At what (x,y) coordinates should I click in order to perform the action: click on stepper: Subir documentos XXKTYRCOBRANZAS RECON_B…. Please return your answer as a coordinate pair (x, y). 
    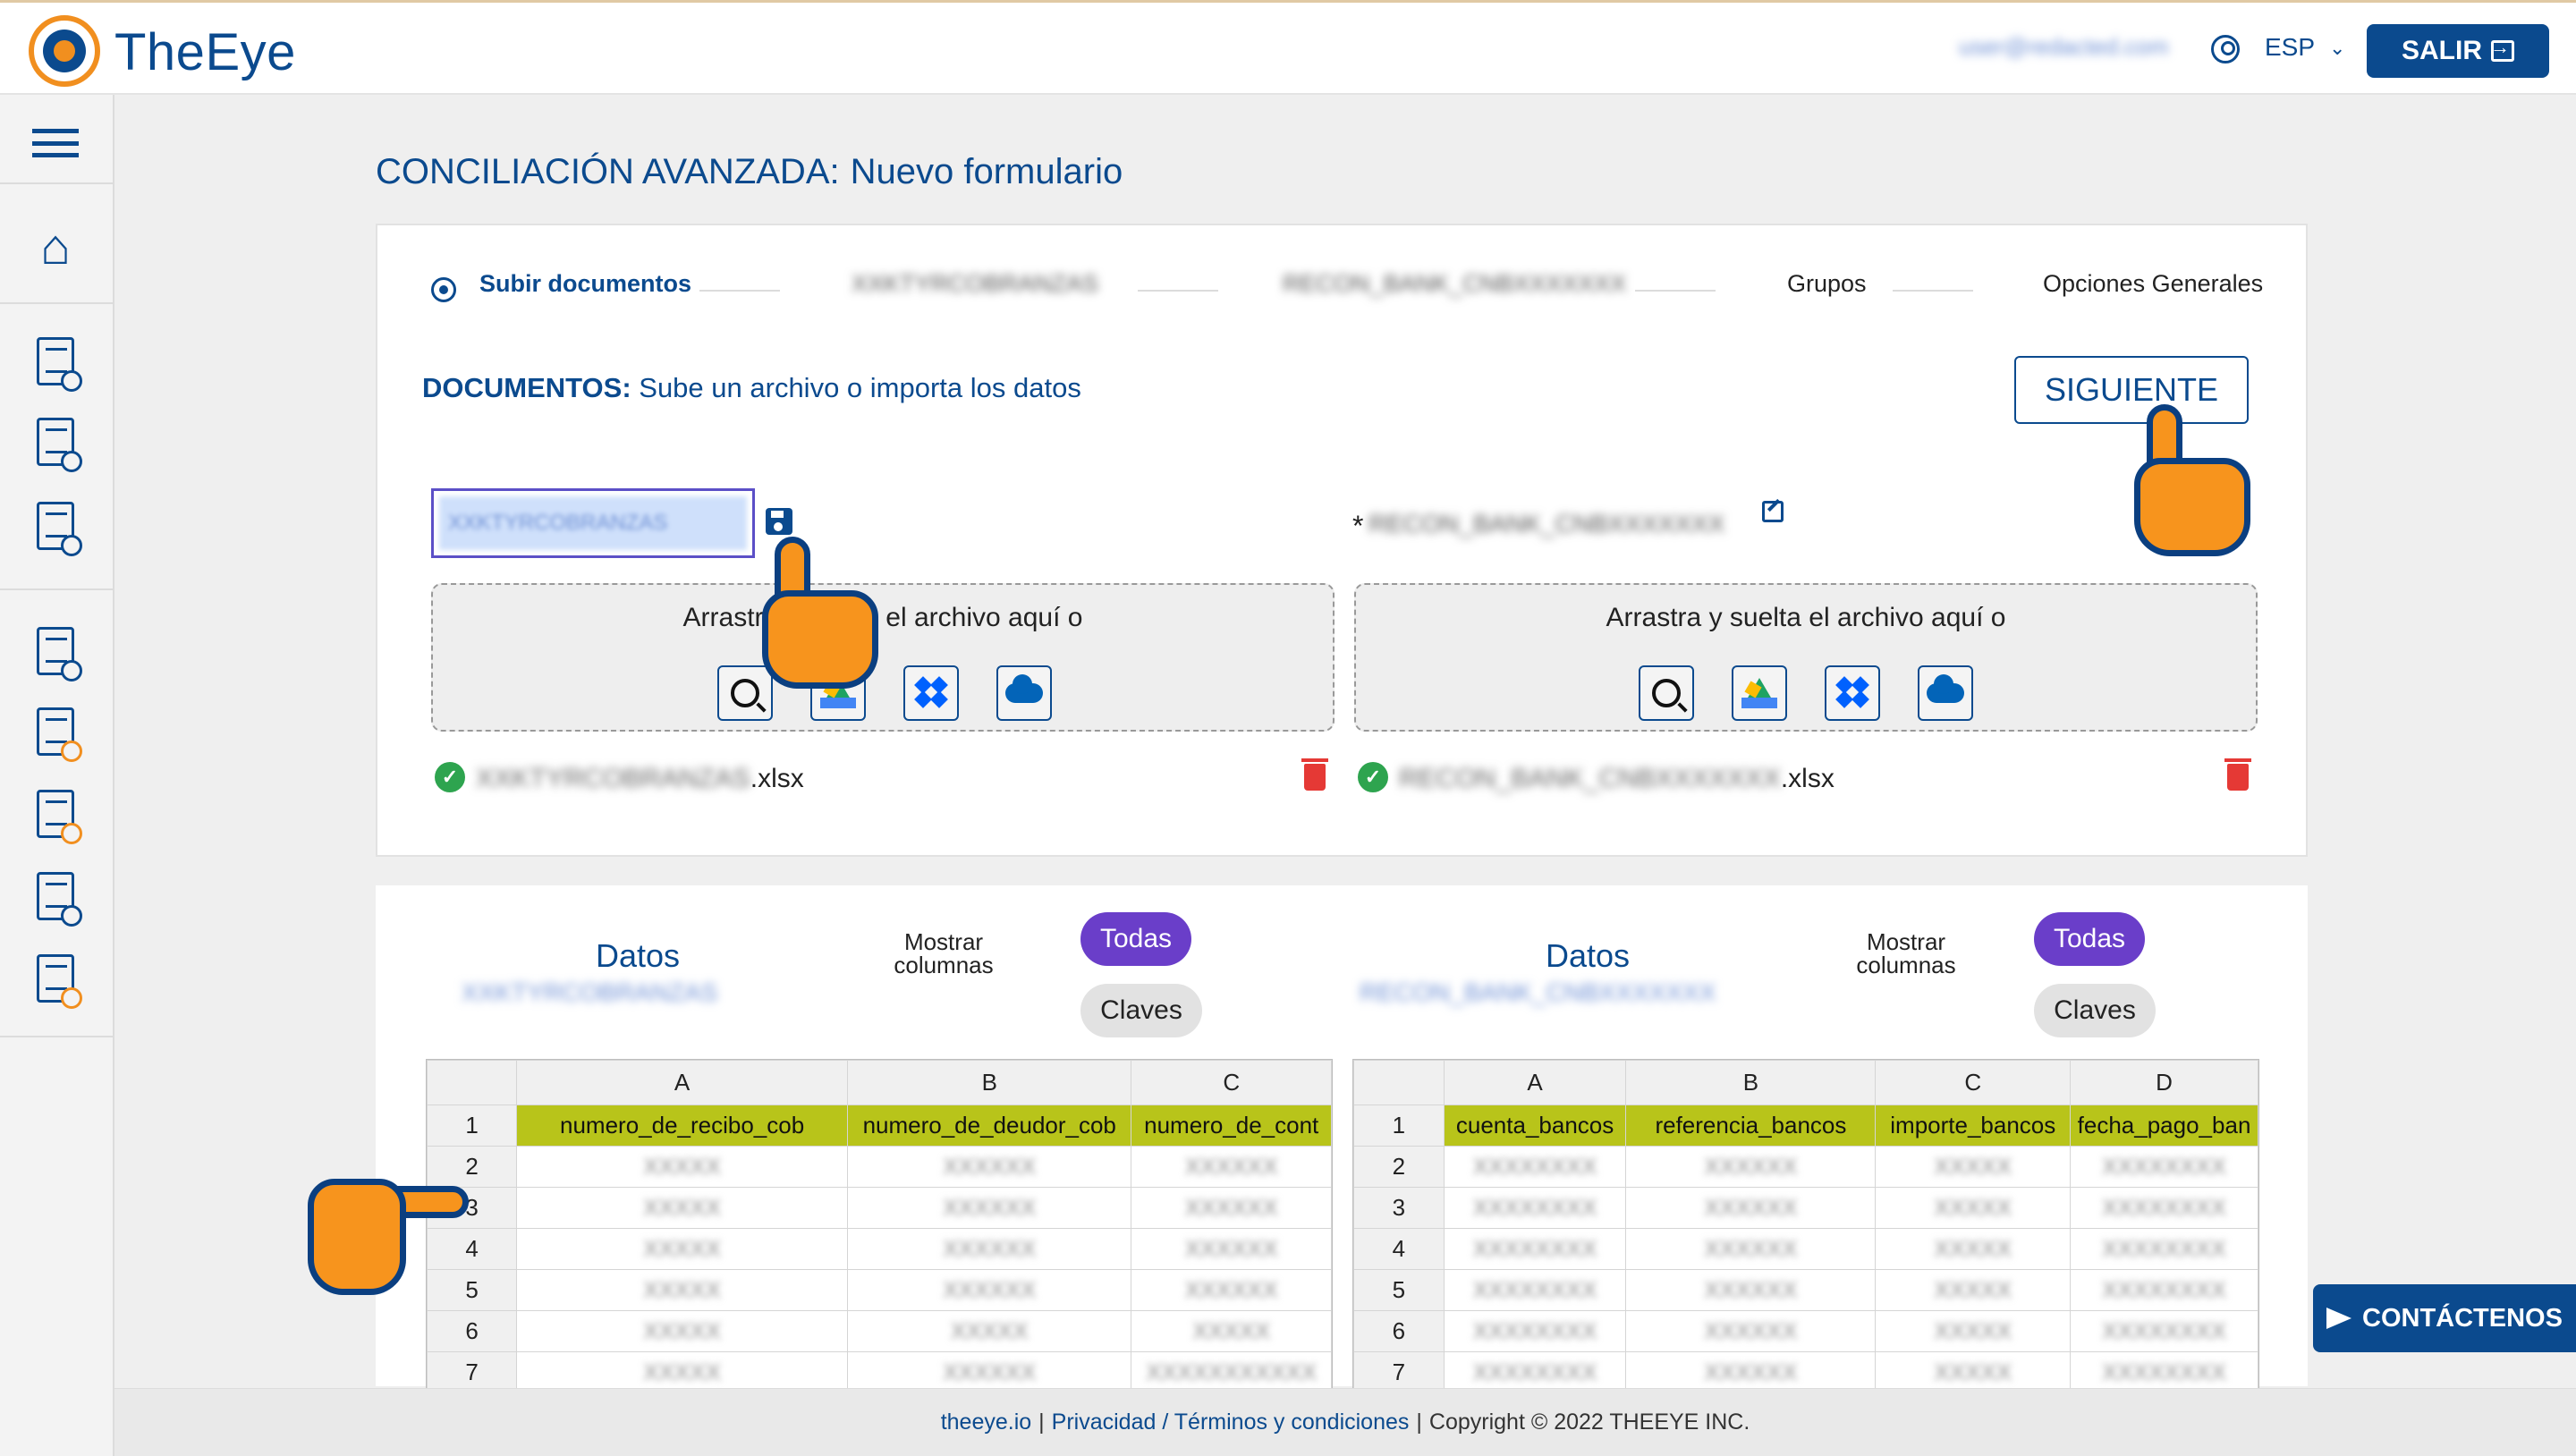
    Looking at the image, I should click on (1343, 290).